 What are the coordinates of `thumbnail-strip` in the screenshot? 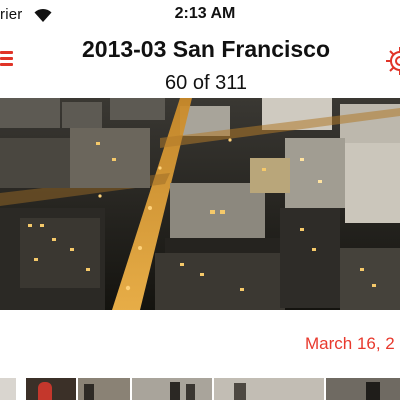 It's located at (200, 389).